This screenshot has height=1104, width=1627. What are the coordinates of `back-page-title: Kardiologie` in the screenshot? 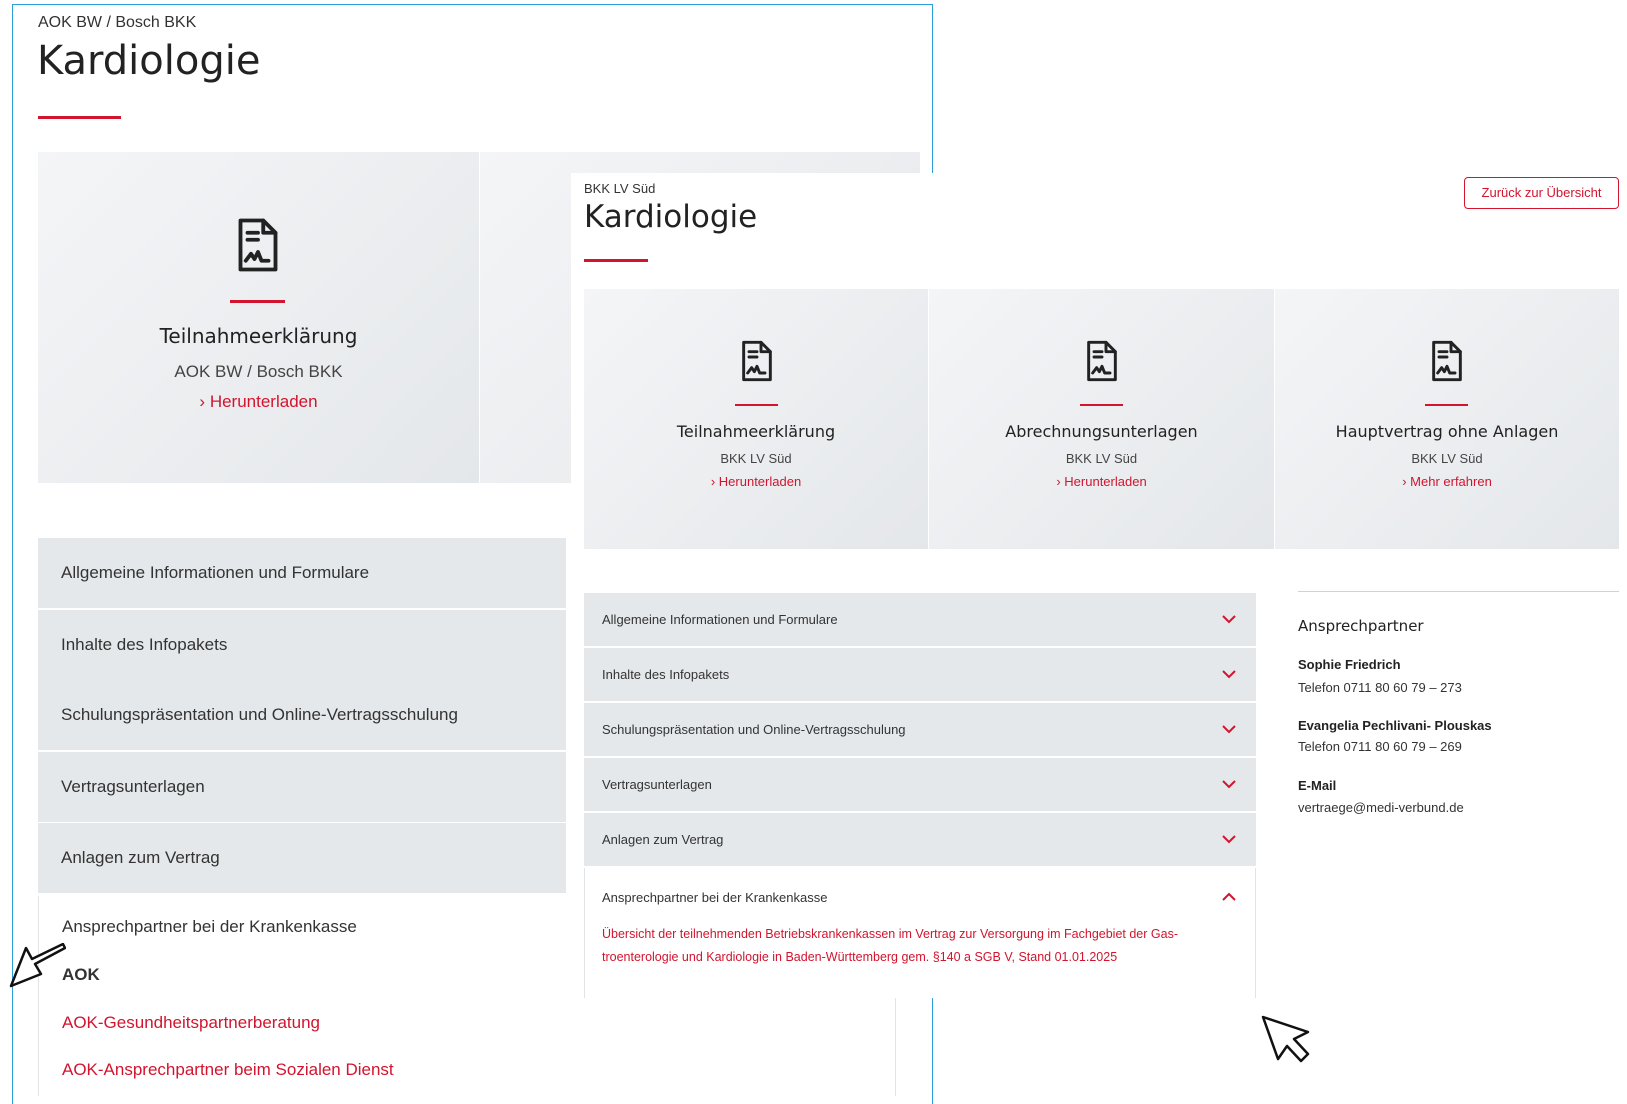 It's located at (149, 61).